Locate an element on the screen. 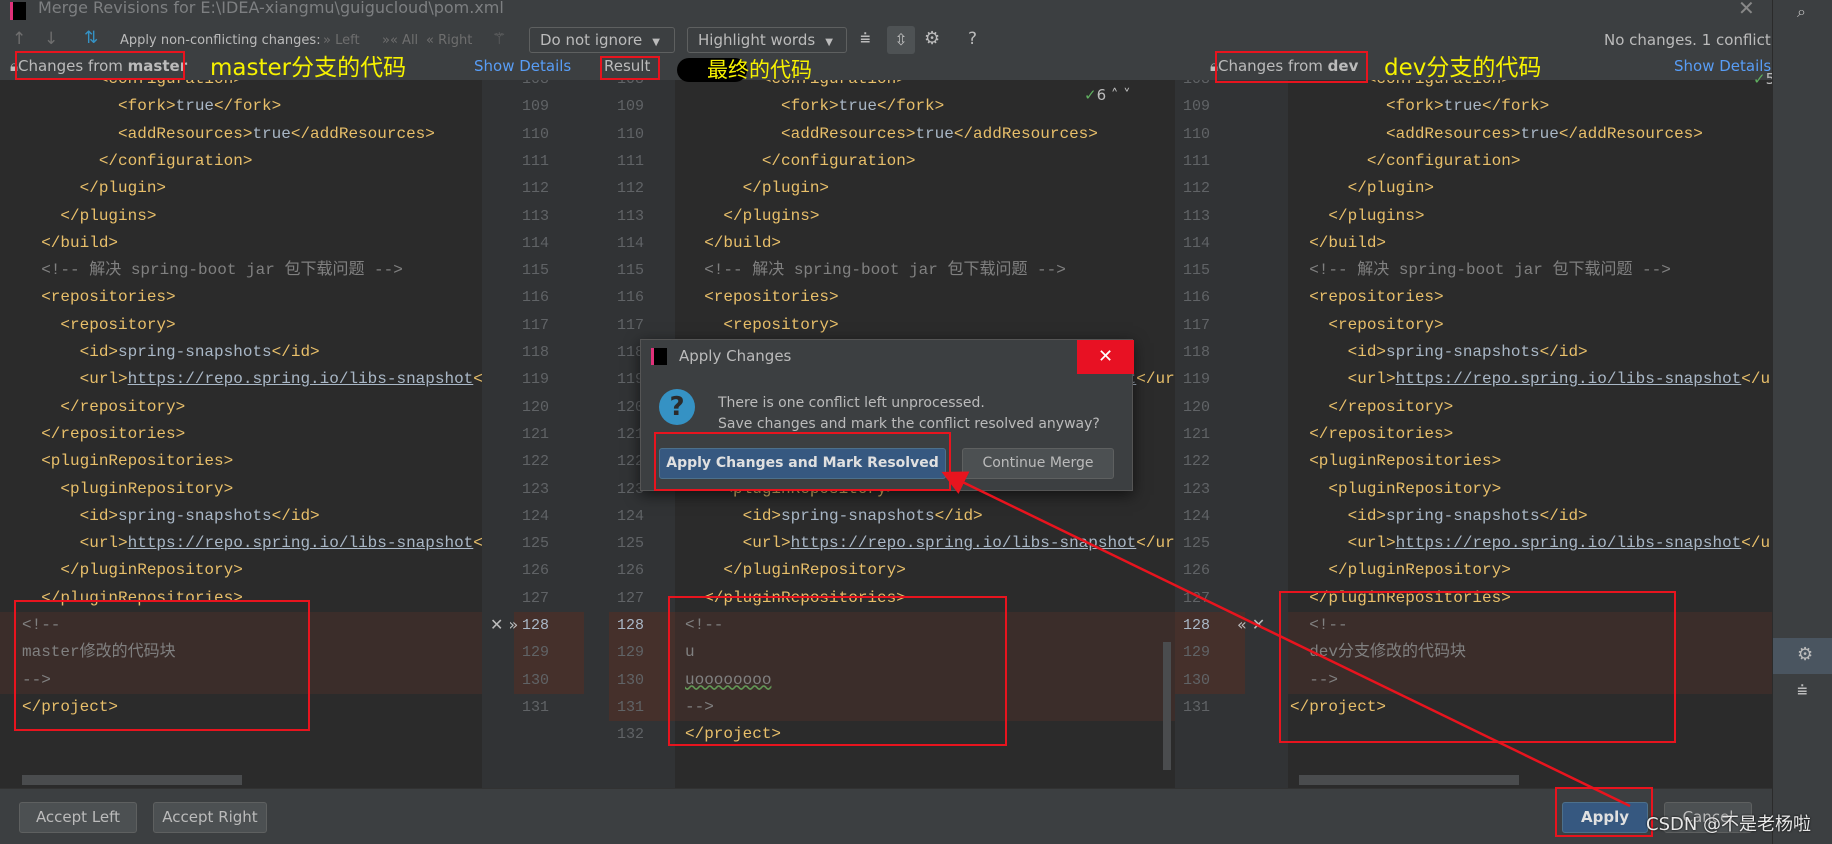 This screenshot has width=1832, height=844. apply-all-button: »« All is located at coordinates (400, 40).